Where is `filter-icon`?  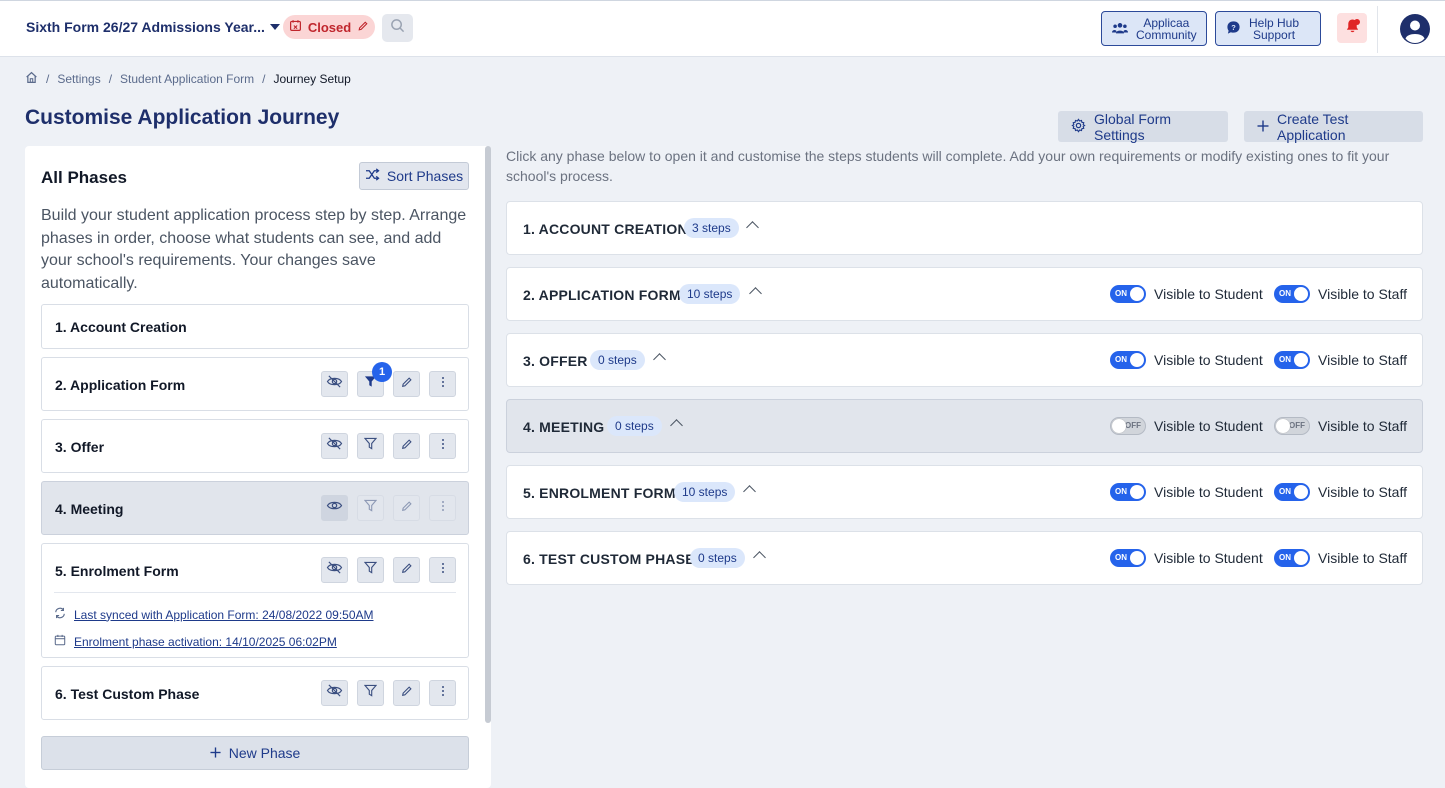
filter-icon is located at coordinates (370, 693).